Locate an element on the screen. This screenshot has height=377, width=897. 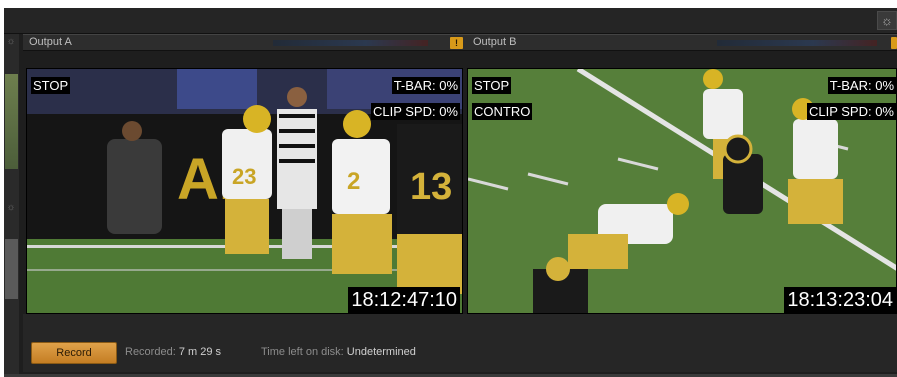
warning-icon is located at coordinates (894, 43).